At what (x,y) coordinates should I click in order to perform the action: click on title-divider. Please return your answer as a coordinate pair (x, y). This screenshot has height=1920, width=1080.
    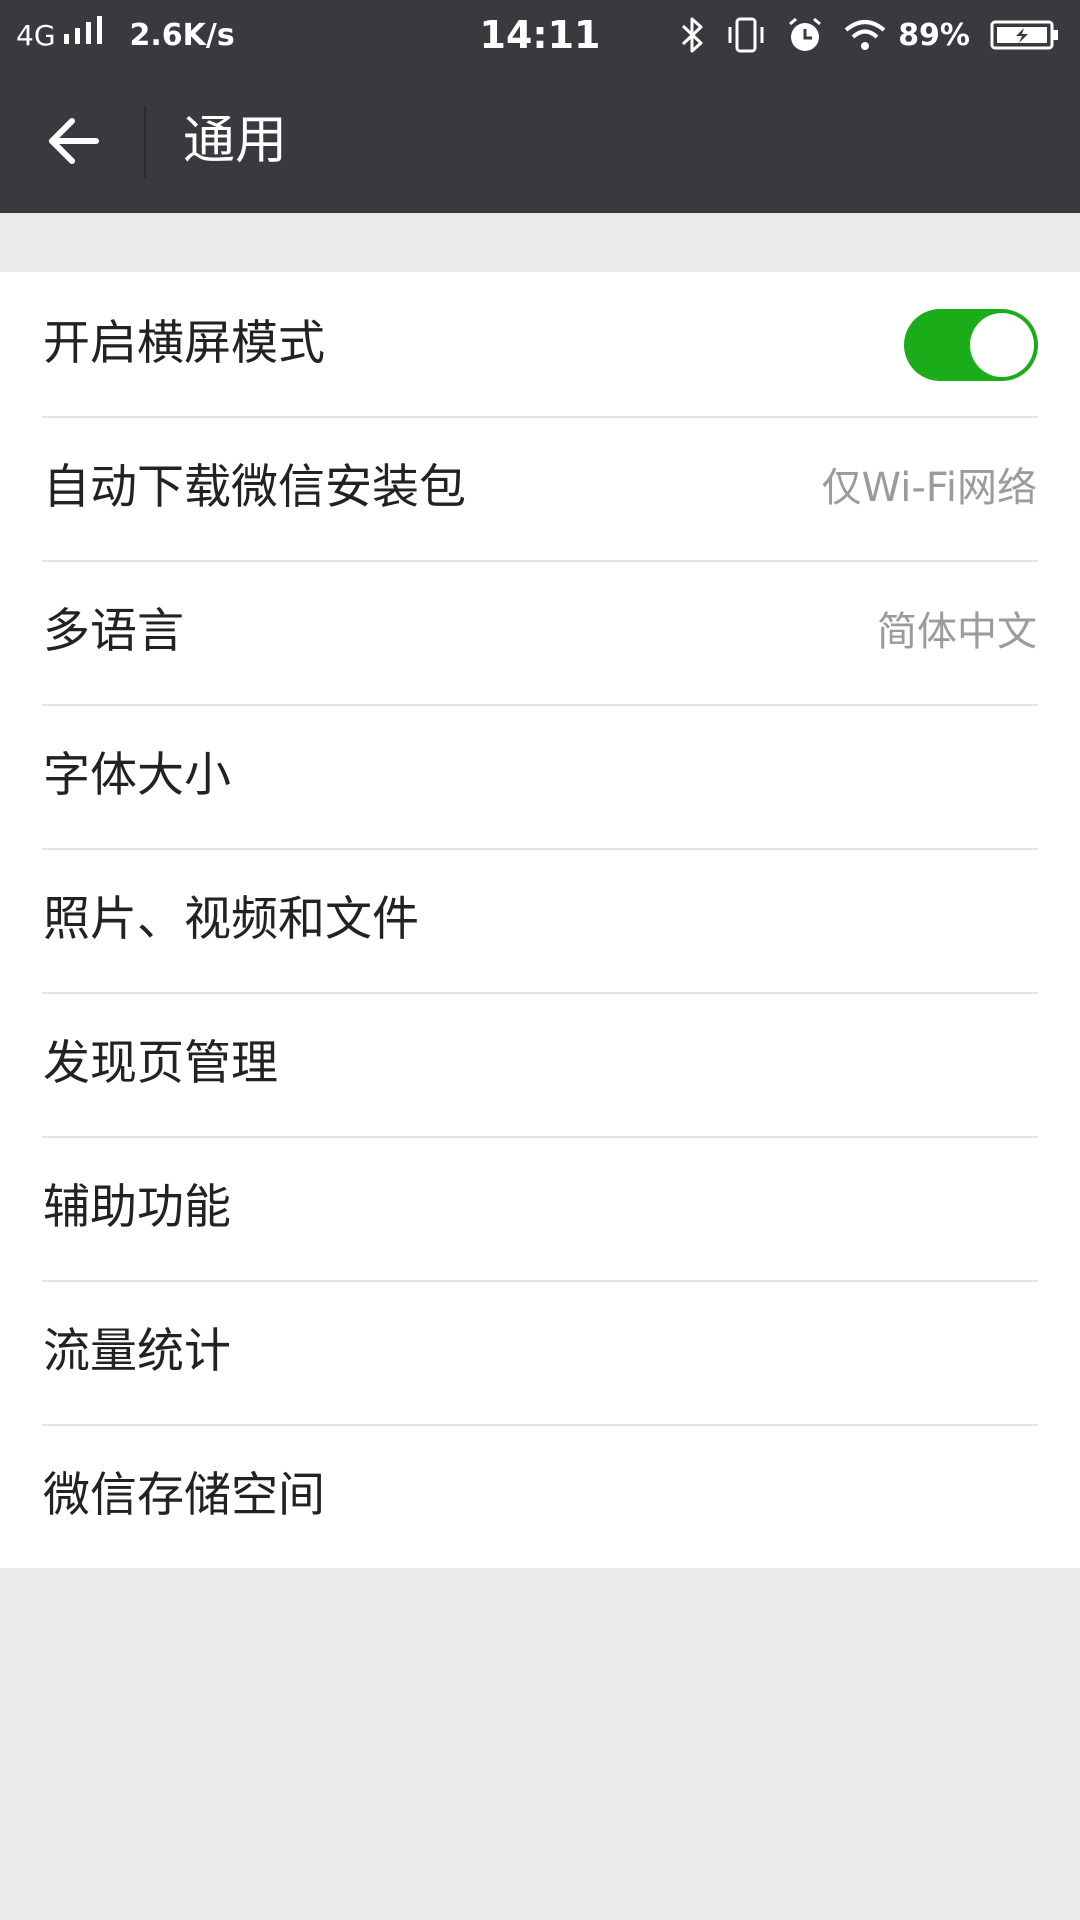
    Looking at the image, I should click on (145, 142).